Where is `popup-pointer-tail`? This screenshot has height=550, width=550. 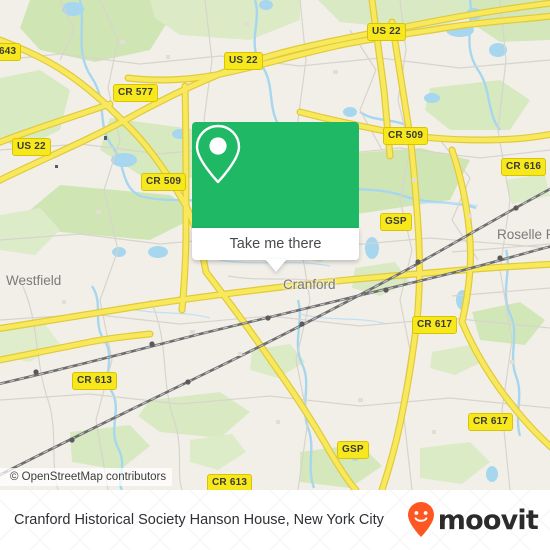
popup-pointer-tail is located at coordinates (275, 265).